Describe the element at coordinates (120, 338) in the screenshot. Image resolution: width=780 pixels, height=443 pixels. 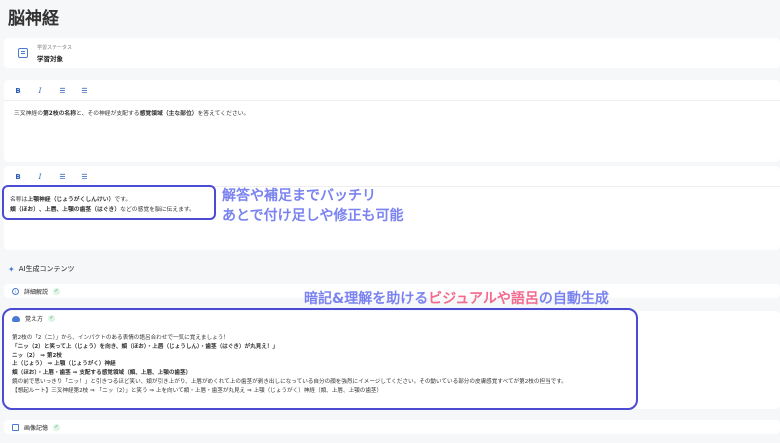
I see `memorize-line: 第2枝の「2（ニ）」から、インパクトのある表情の語呂合わせで一気に覚えましょう！` at that location.